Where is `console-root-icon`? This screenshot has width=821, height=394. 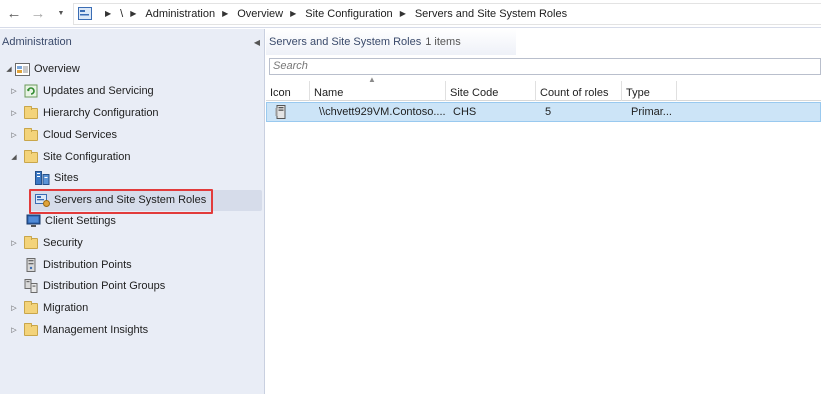 console-root-icon is located at coordinates (85, 13).